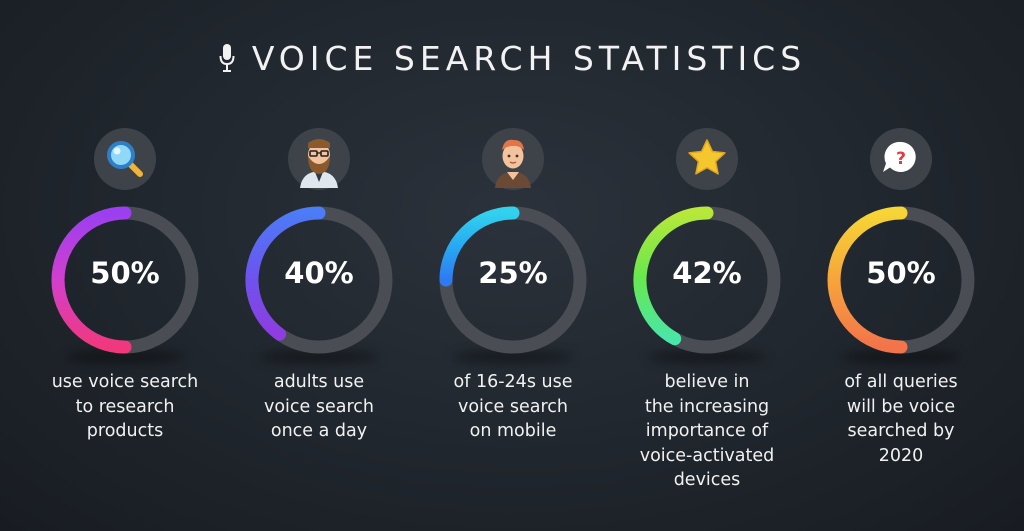 The width and height of the screenshot is (1024, 531). I want to click on description-line: on mobile, so click(513, 431).